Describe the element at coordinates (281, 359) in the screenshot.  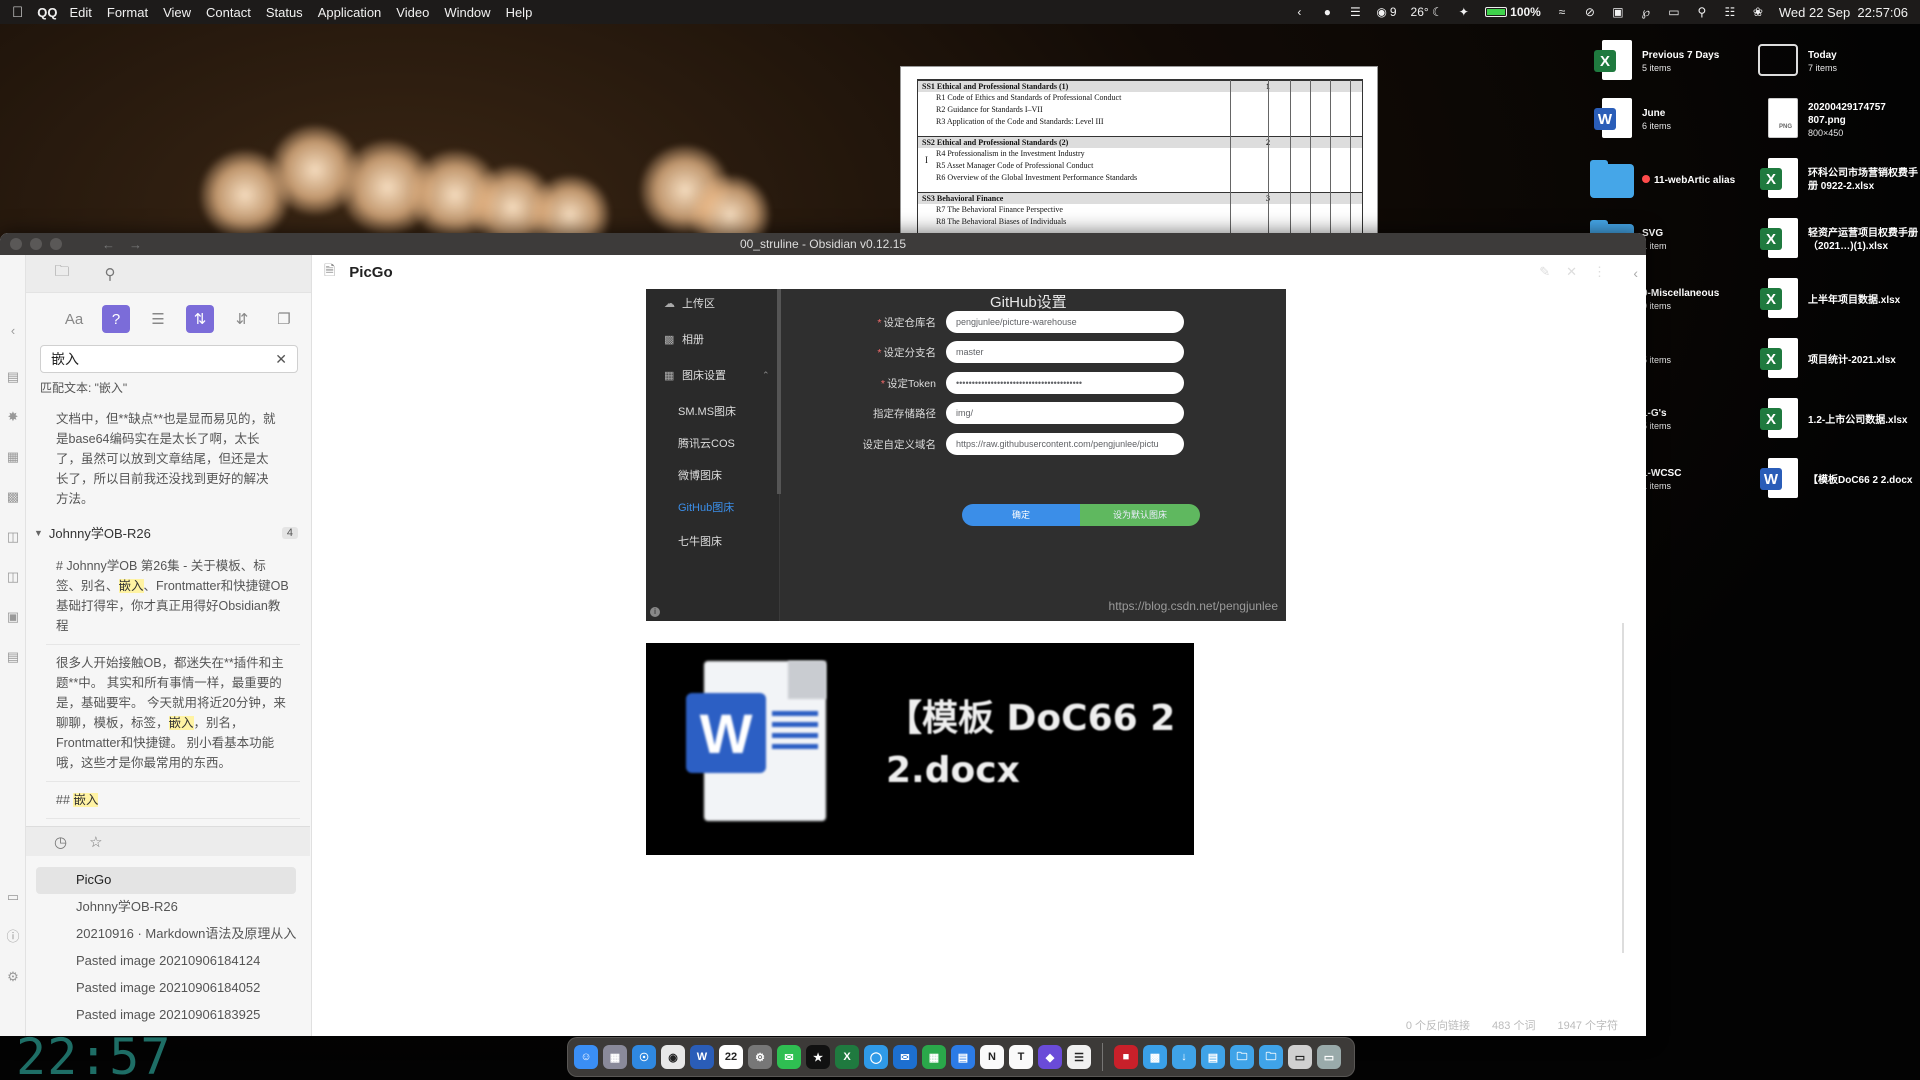
I see `clear-search-icon: ✕` at that location.